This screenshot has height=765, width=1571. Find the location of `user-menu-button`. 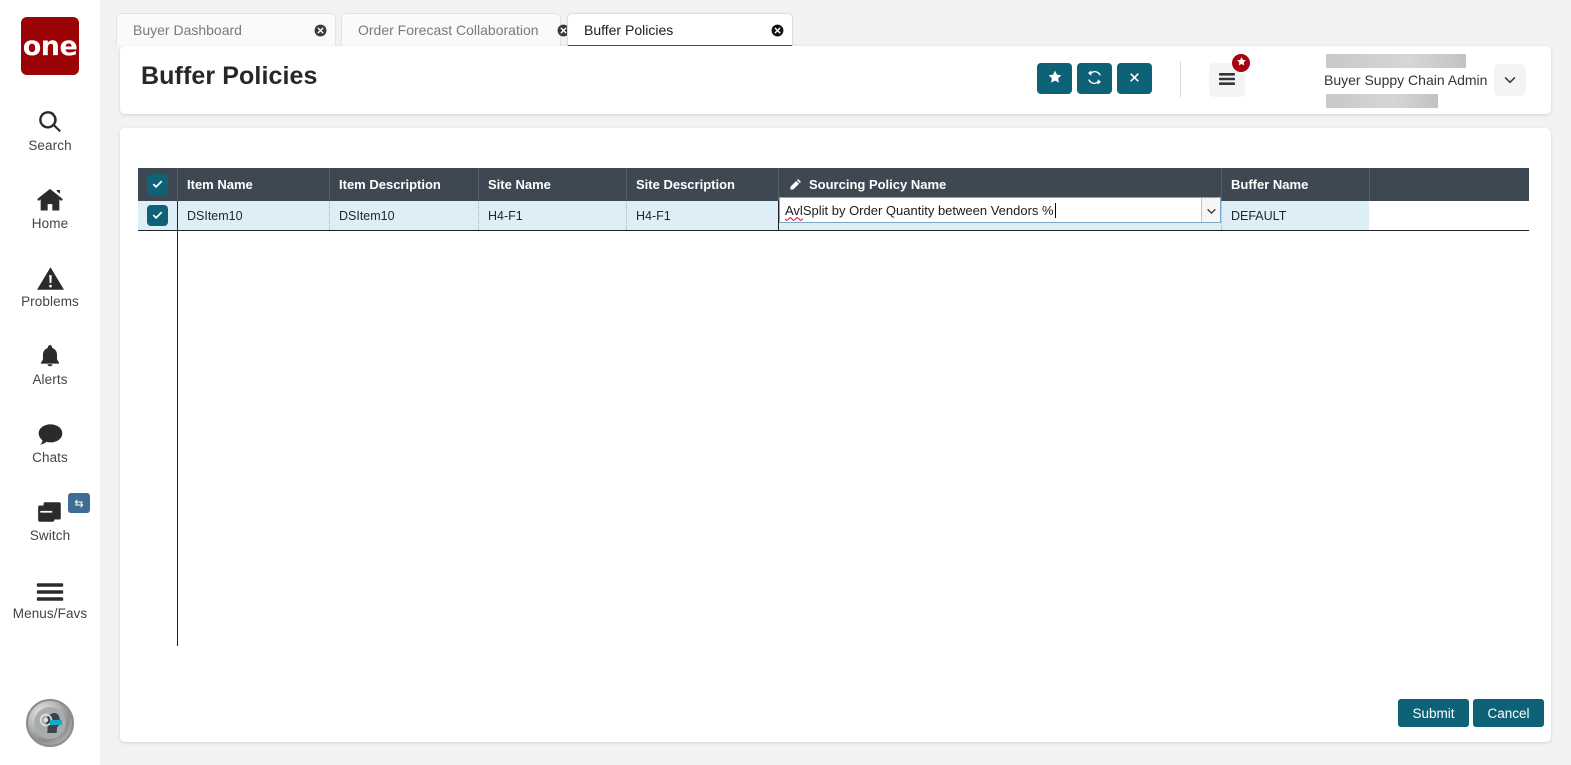

user-menu-button is located at coordinates (1510, 80).